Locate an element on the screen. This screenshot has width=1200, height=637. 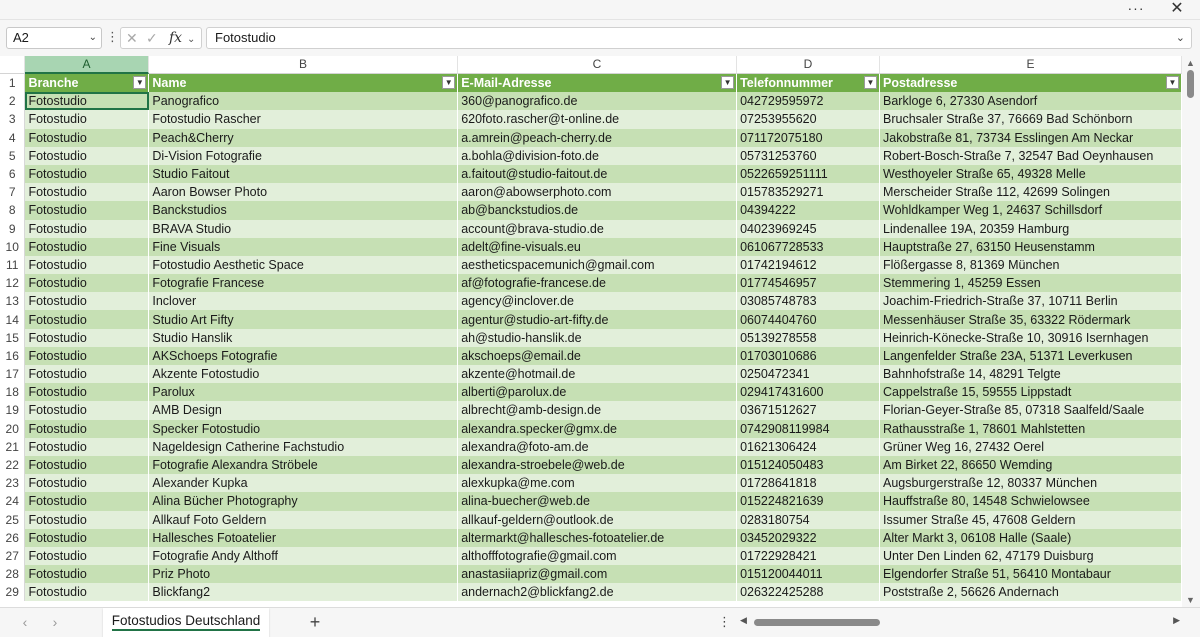
previous-sheet-icon: ‹ is located at coordinates (25, 622).